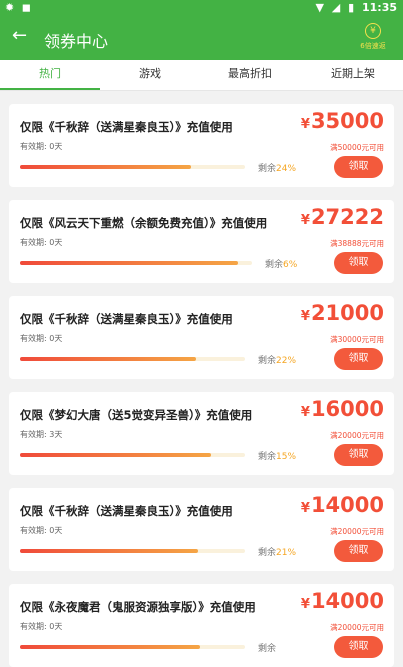  What do you see at coordinates (201, 38) in the screenshot?
I see `app-header: ← 领券中心 ¥ 6倍速返` at bounding box center [201, 38].